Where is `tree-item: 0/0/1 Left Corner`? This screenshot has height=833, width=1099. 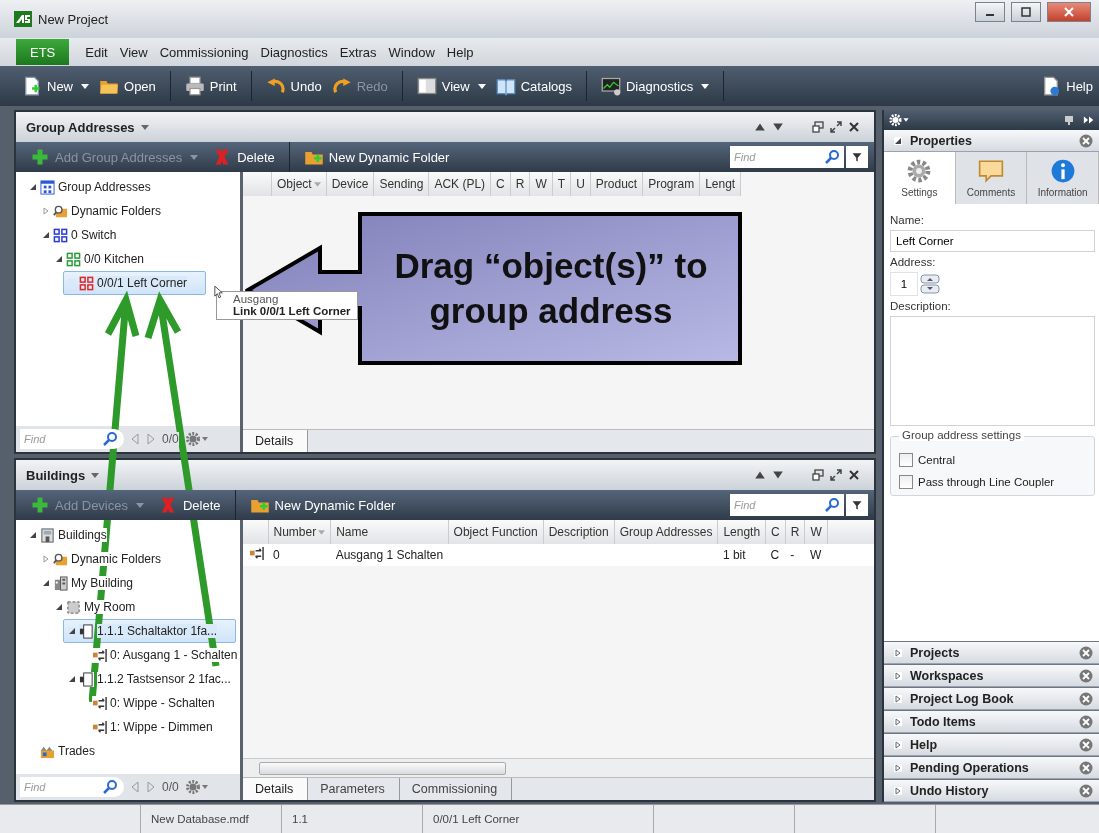
tree-item: 0/0/1 Left Corner is located at coordinates (135, 283).